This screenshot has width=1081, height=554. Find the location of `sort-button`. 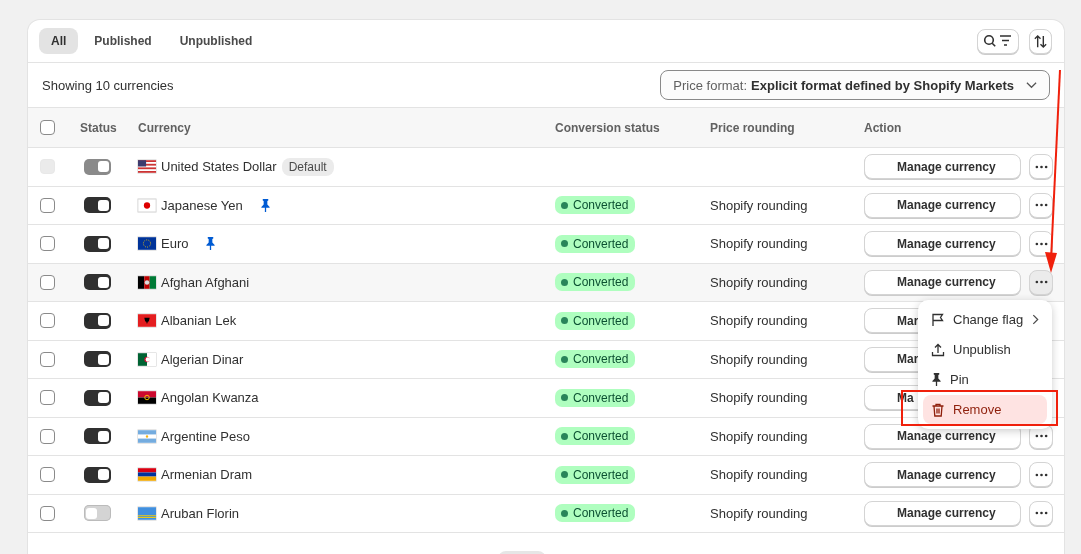

sort-button is located at coordinates (1040, 41).